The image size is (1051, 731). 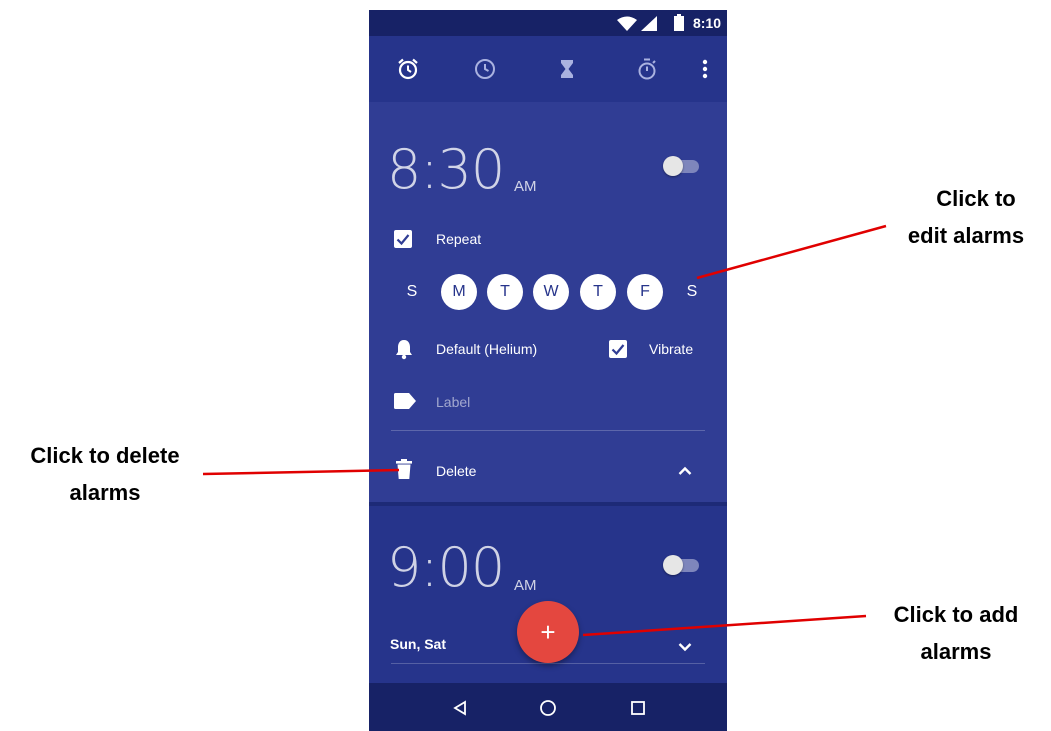 I want to click on delete-alarms-annotation: Click to delete alarms, so click(x=105, y=474).